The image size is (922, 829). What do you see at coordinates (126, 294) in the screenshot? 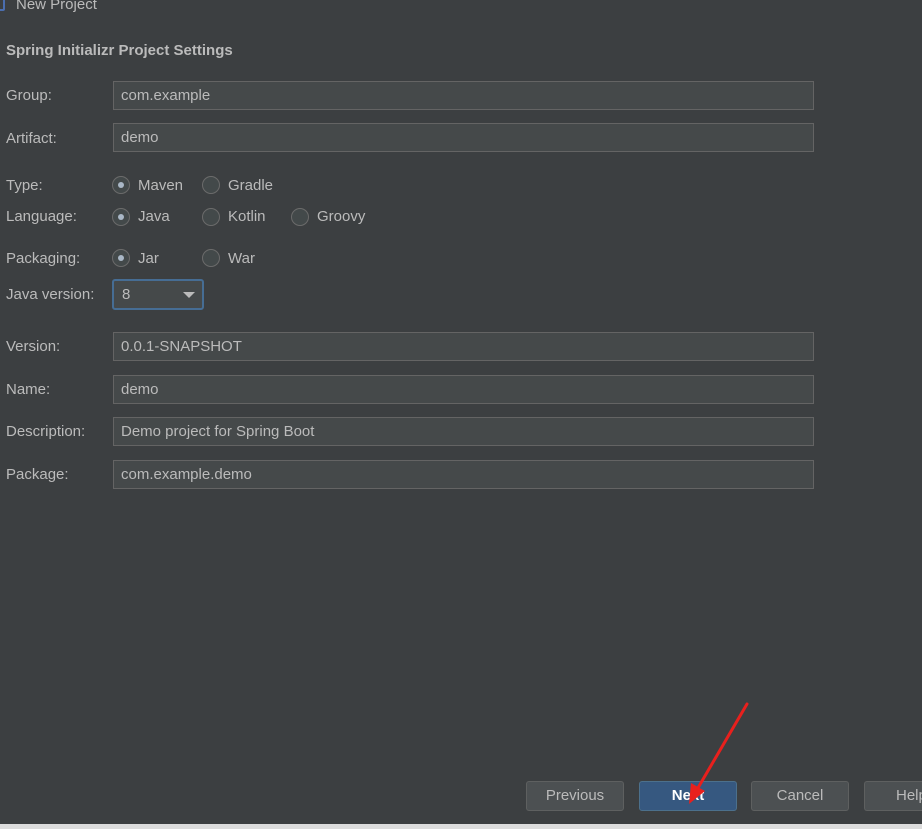
I see `java-version-value: 8` at bounding box center [126, 294].